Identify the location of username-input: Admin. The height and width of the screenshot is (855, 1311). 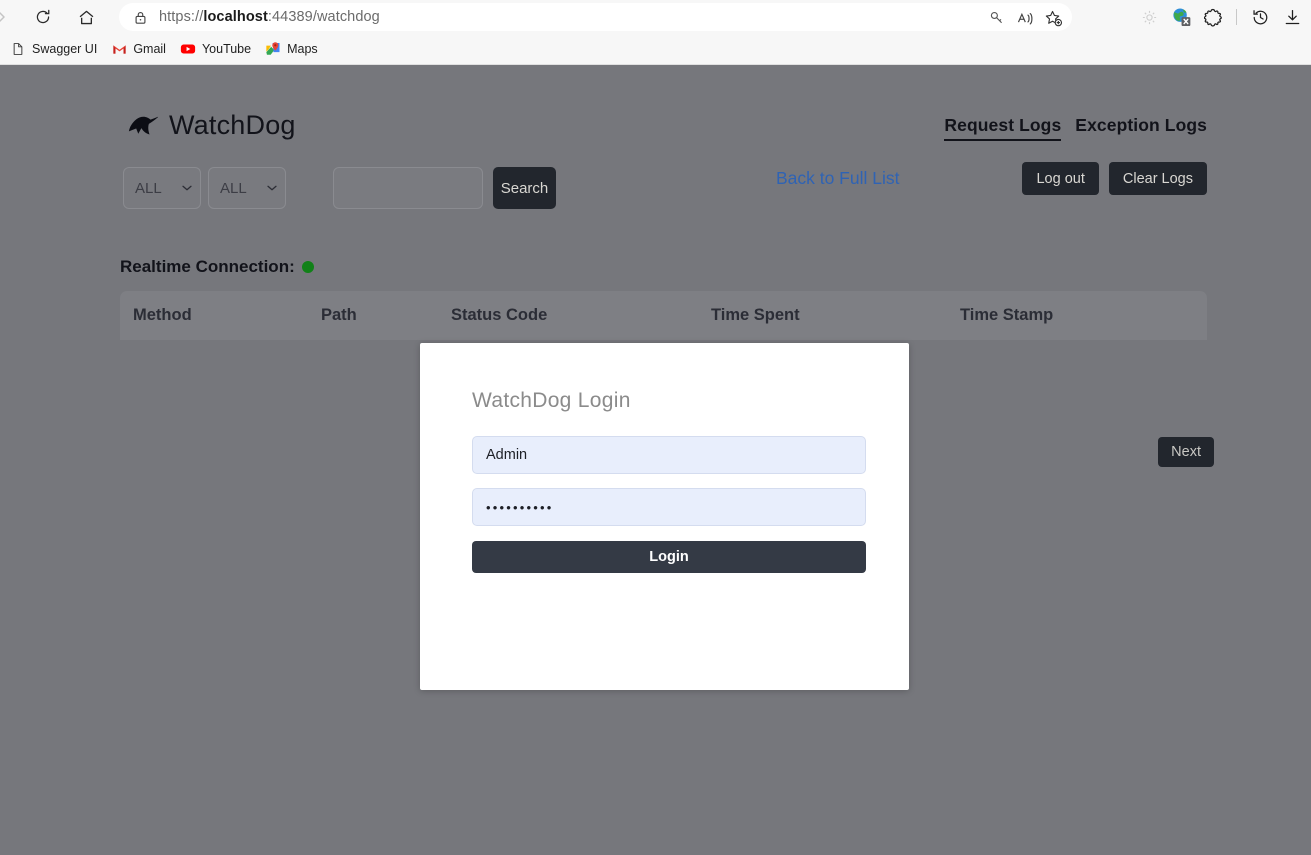
(669, 455).